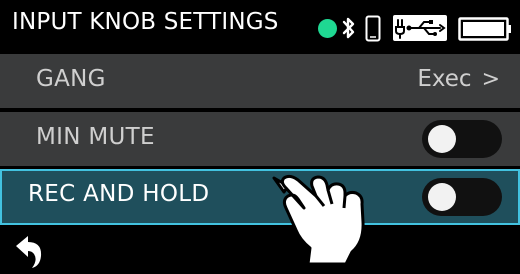  I want to click on status-indicator, so click(327, 28).